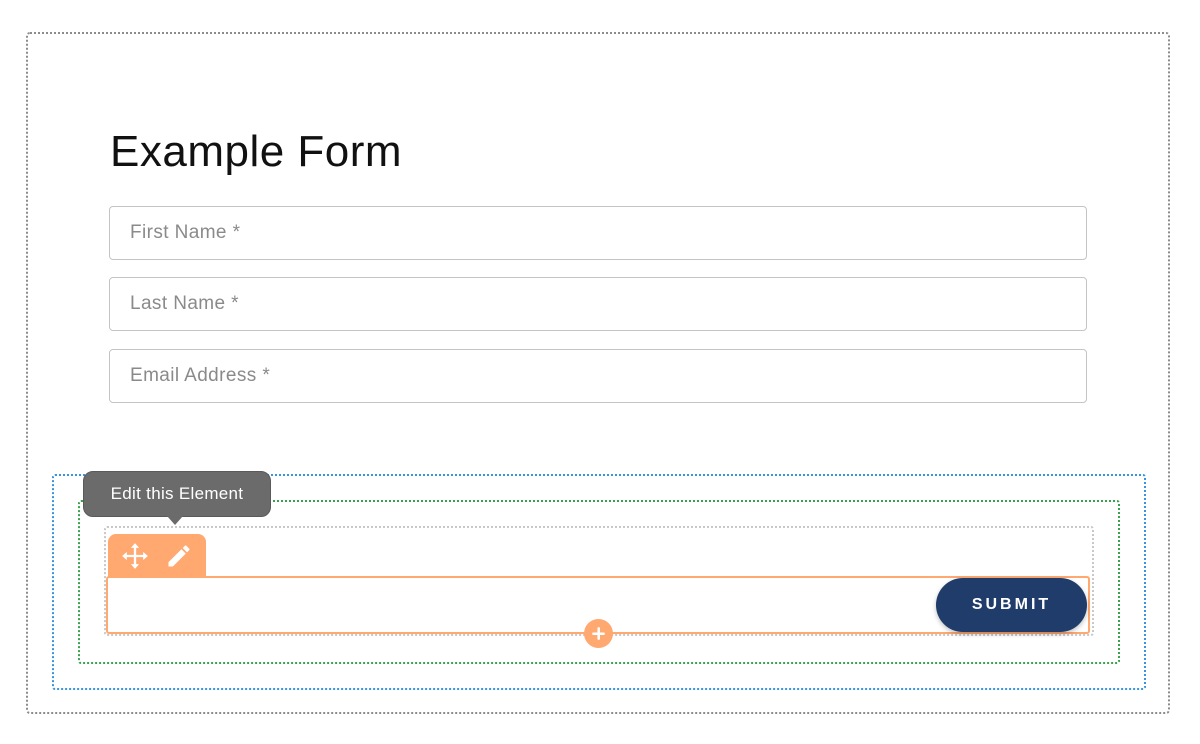 The image size is (1200, 744). I want to click on add-element-button, so click(598, 633).